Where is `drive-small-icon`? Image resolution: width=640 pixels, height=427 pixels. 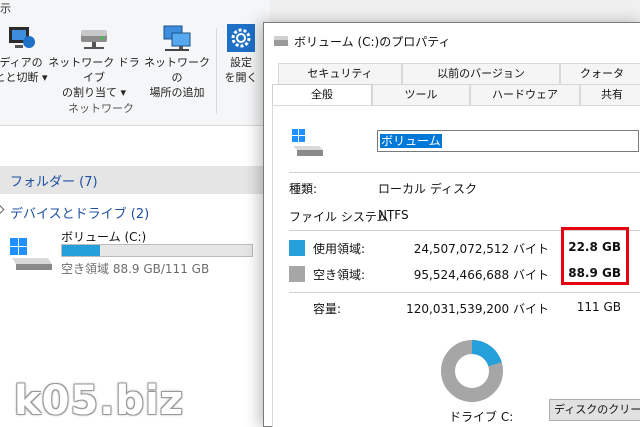
drive-small-icon is located at coordinates (281, 41).